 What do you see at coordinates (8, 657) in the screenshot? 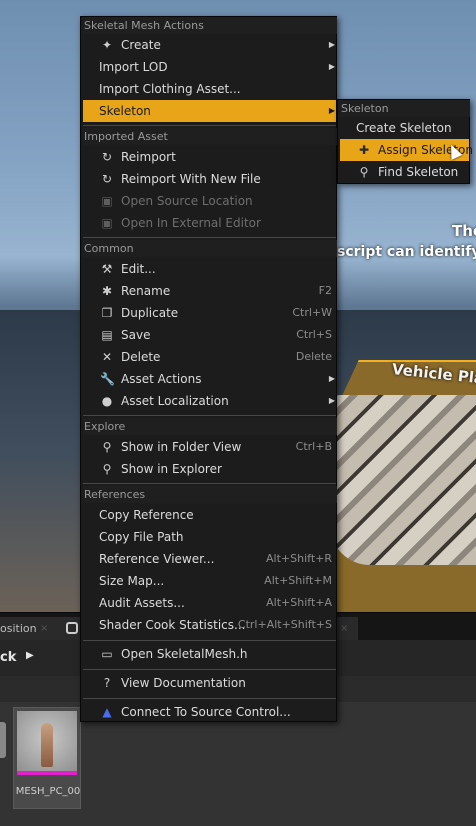
I see `path-segment: ck` at bounding box center [8, 657].